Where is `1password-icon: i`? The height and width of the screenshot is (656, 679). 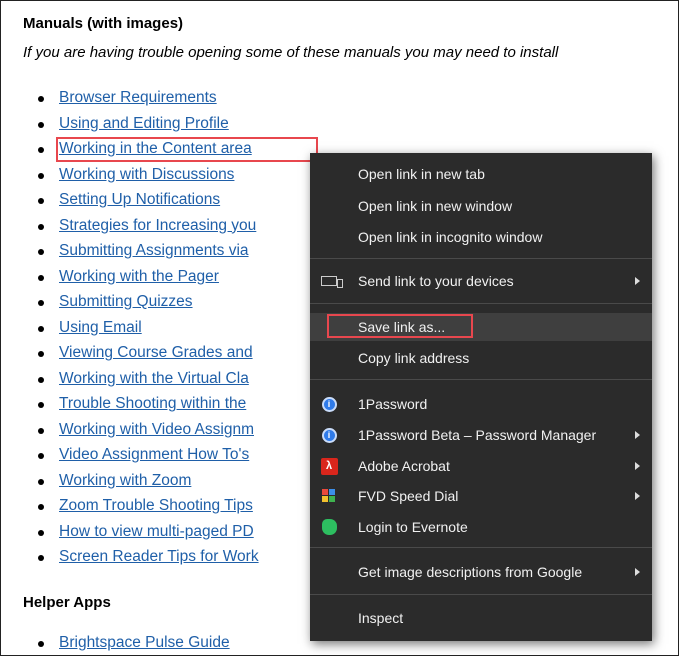 1password-icon: i is located at coordinates (329, 404).